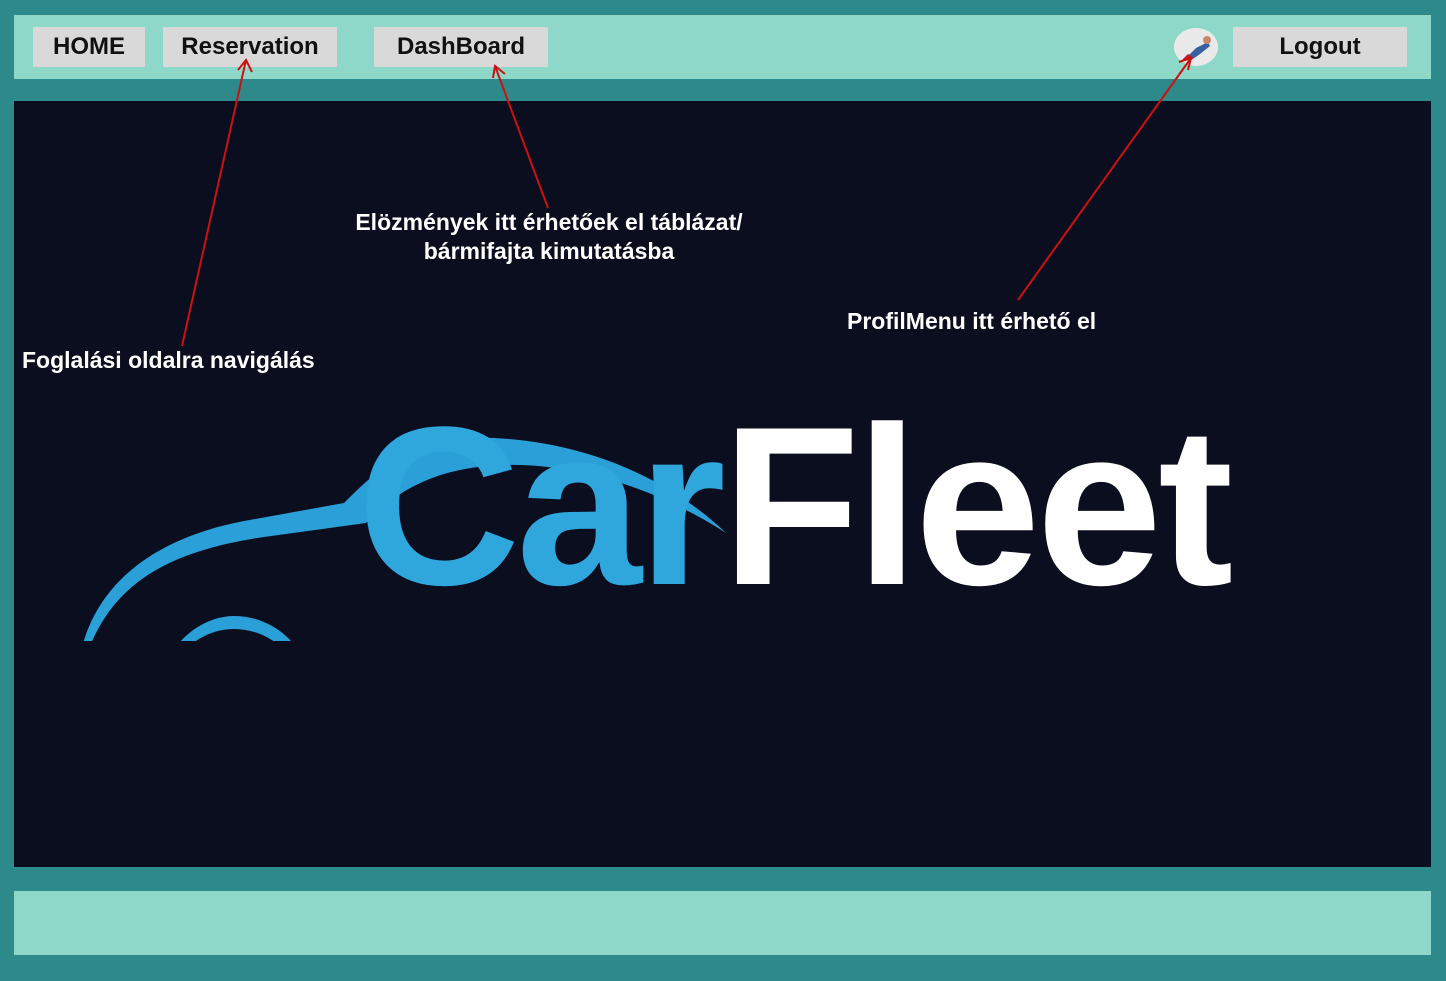 The height and width of the screenshot is (981, 1446). Describe the element at coordinates (977, 505) in the screenshot. I see `logo-fleet-text: Fleet` at that location.